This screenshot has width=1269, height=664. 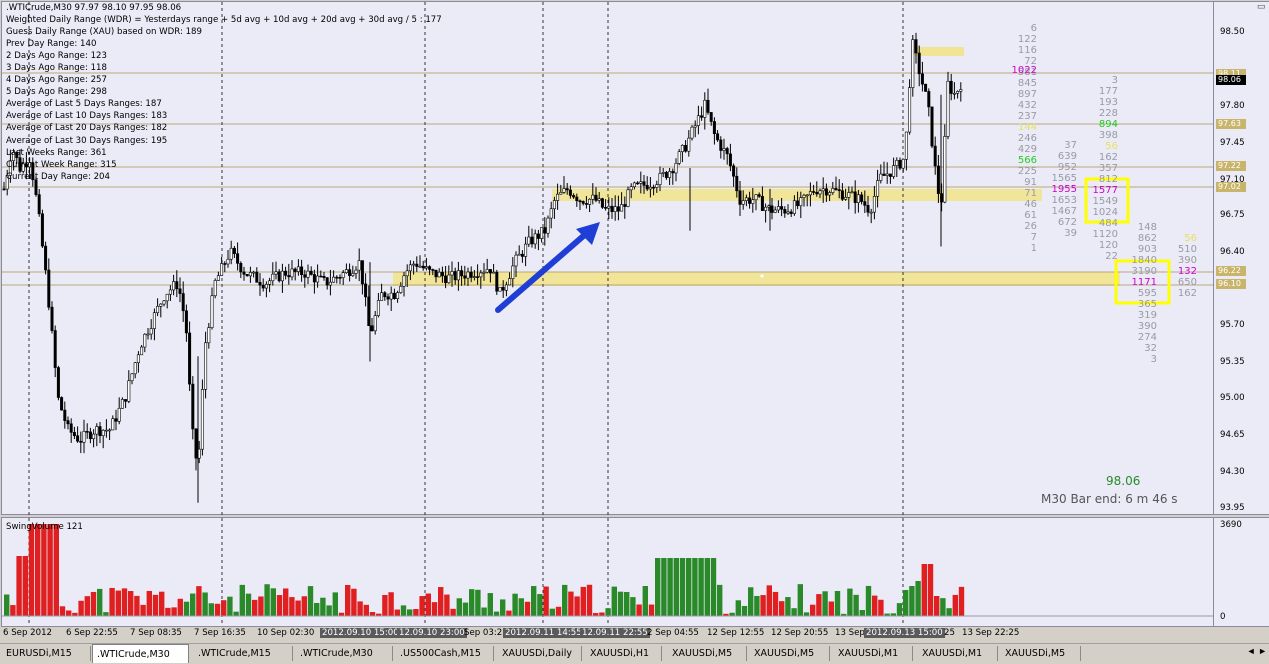 What do you see at coordinates (1147, 326) in the screenshot?
I see `volume-profile-value: 390` at bounding box center [1147, 326].